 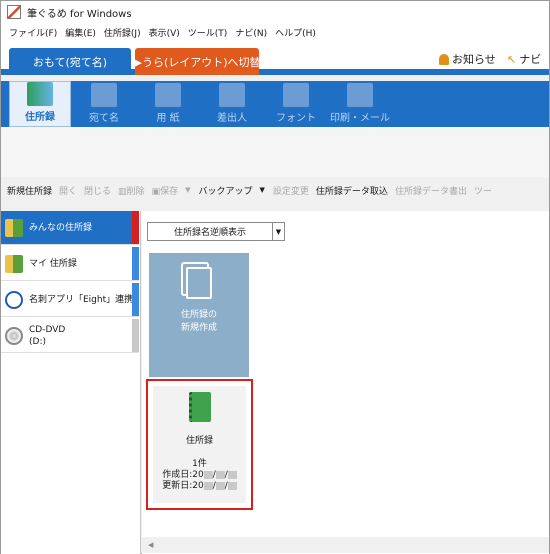 What do you see at coordinates (296, 118) in the screenshot?
I see `ribbon-label: フォント` at bounding box center [296, 118].